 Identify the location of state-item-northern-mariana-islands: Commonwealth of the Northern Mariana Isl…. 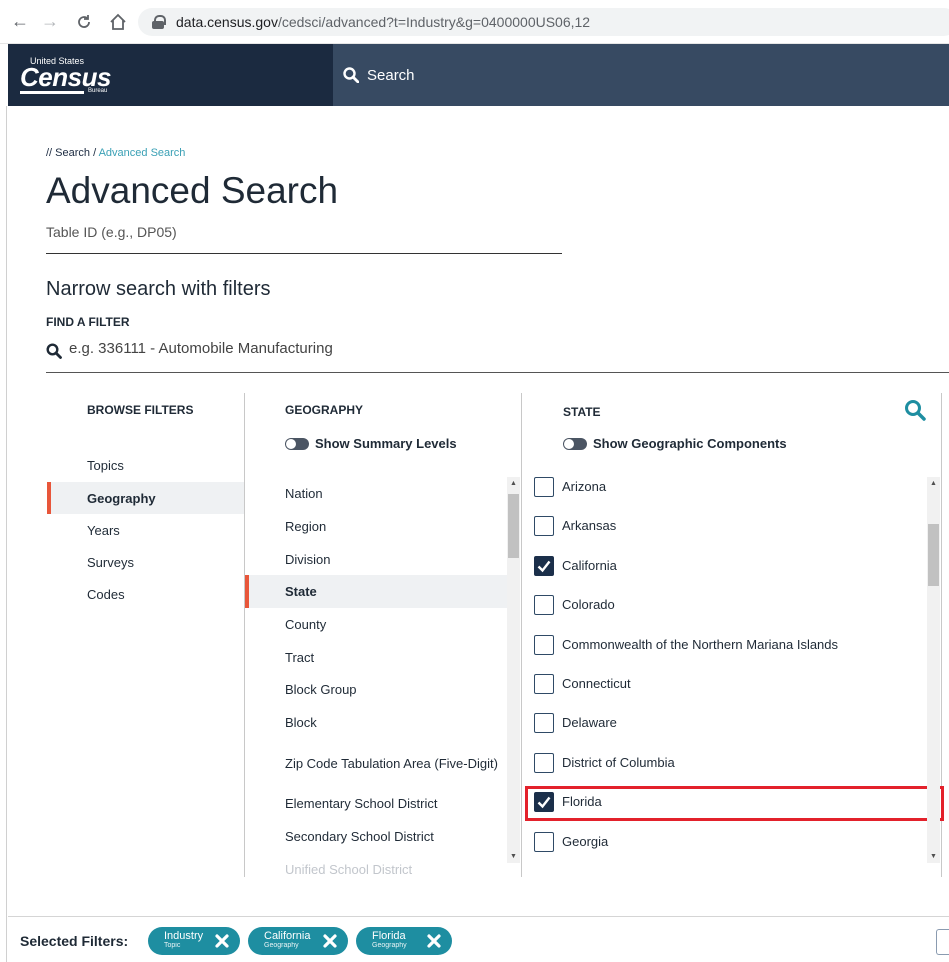
(724, 644).